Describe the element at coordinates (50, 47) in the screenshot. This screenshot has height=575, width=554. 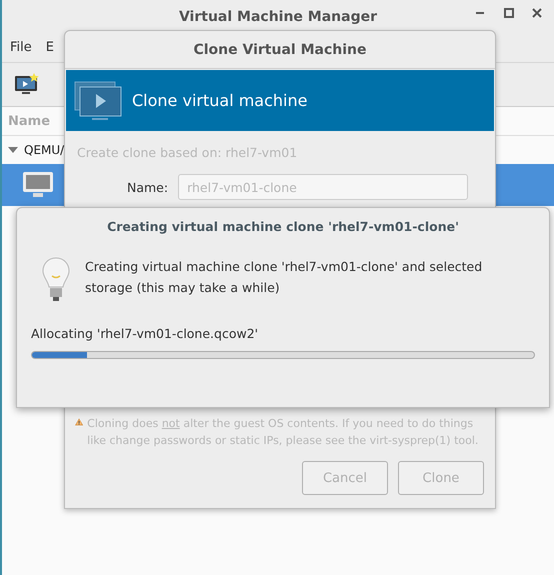
I see `menu-item: E` at that location.